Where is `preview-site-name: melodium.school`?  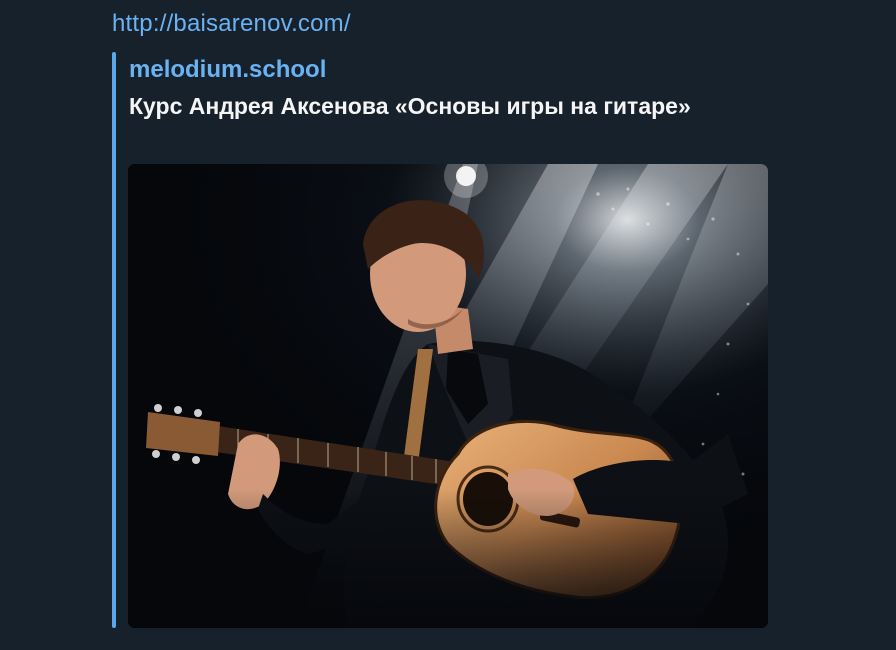
preview-site-name: melodium.school is located at coordinates (228, 69).